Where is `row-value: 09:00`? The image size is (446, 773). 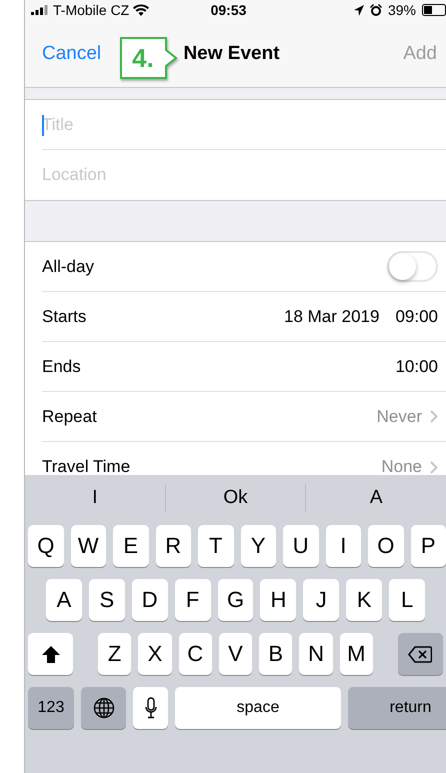
row-value: 09:00 is located at coordinates (416, 316).